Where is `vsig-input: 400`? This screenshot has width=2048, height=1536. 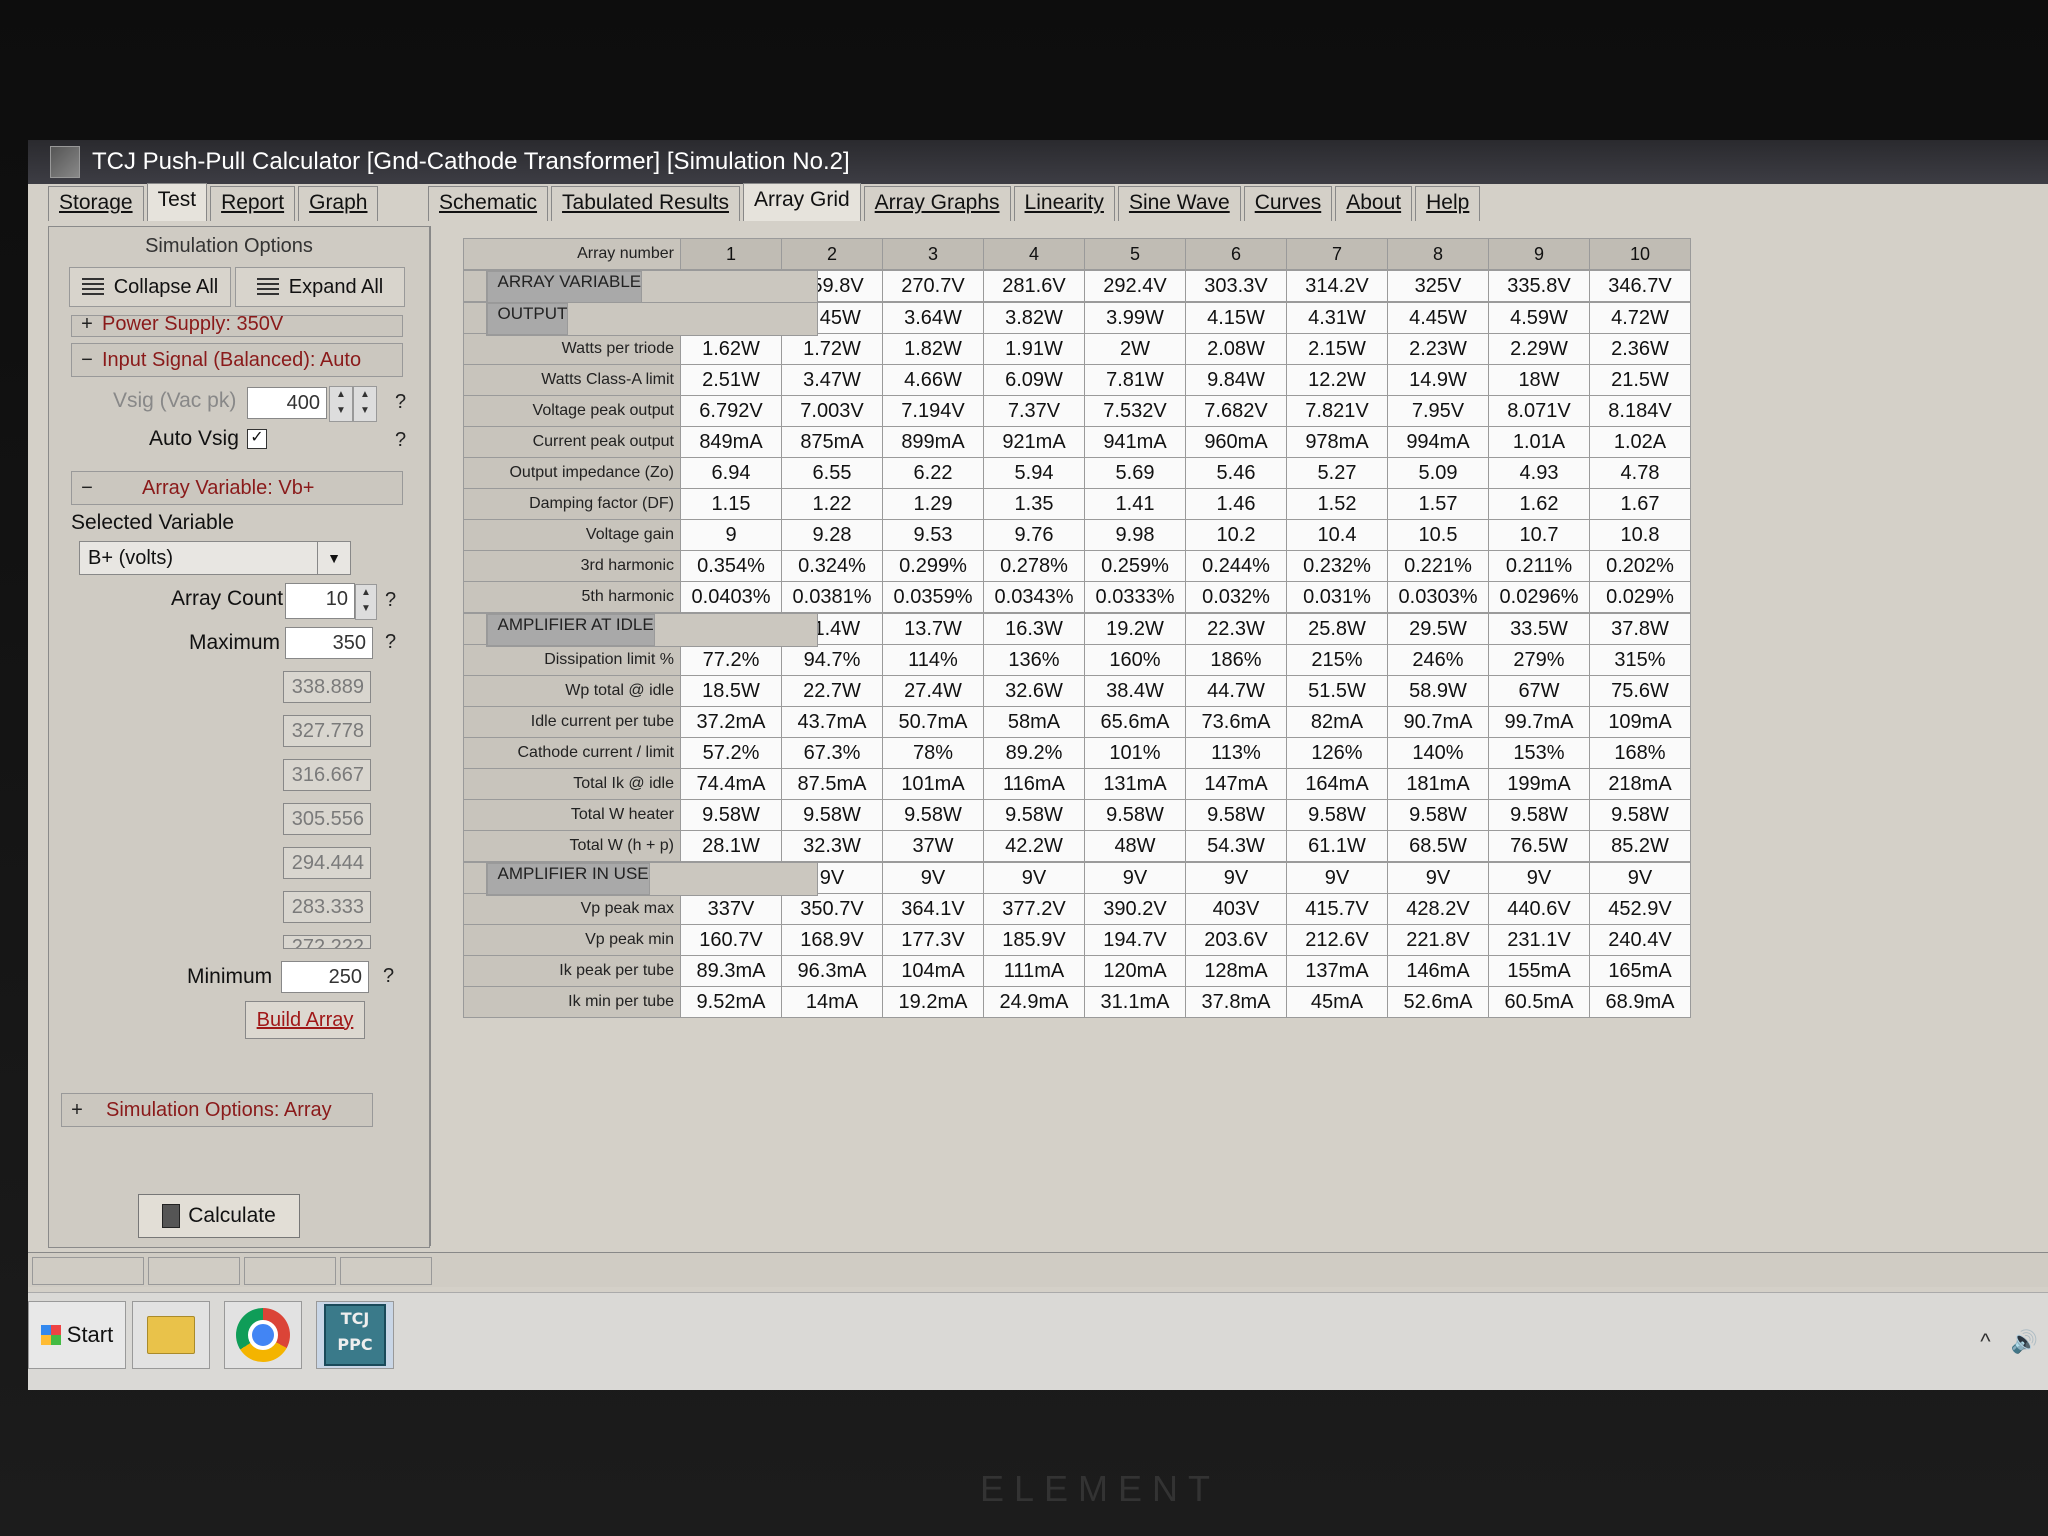
vsig-input: 400 is located at coordinates (287, 403).